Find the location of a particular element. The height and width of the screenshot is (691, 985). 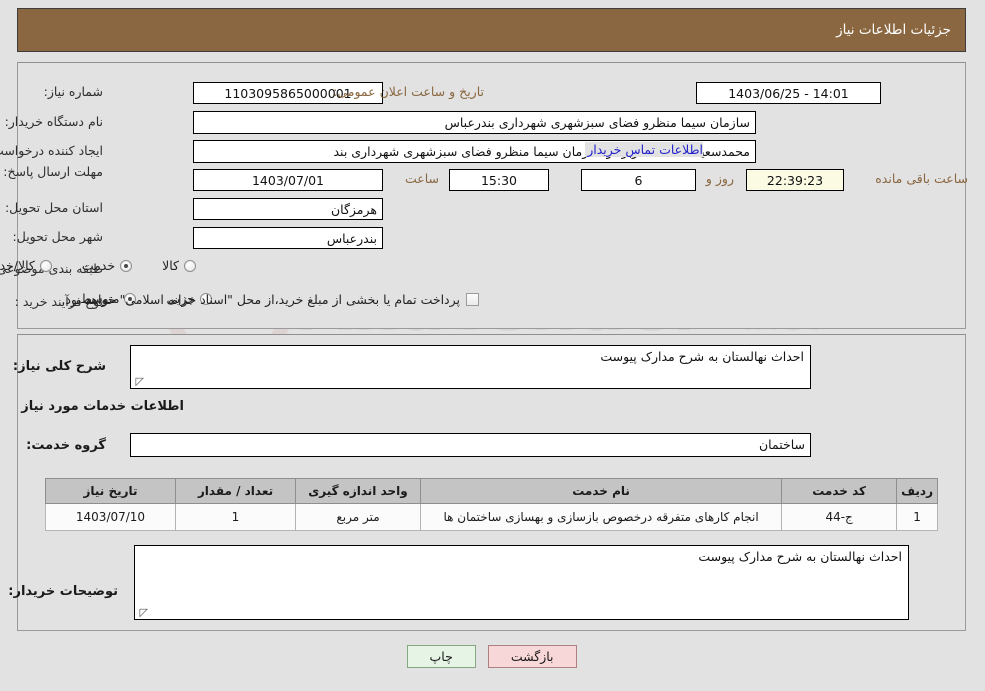

remaining-label: ساعت باقی مانده is located at coordinates (922, 178).